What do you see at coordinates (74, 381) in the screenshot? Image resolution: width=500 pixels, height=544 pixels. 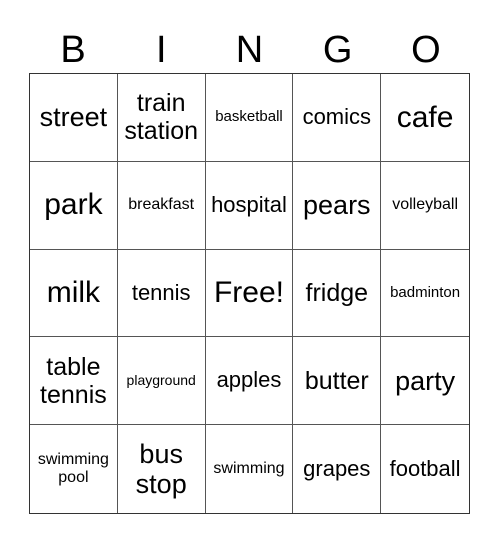 I see `bingo-cell: table tennis` at bounding box center [74, 381].